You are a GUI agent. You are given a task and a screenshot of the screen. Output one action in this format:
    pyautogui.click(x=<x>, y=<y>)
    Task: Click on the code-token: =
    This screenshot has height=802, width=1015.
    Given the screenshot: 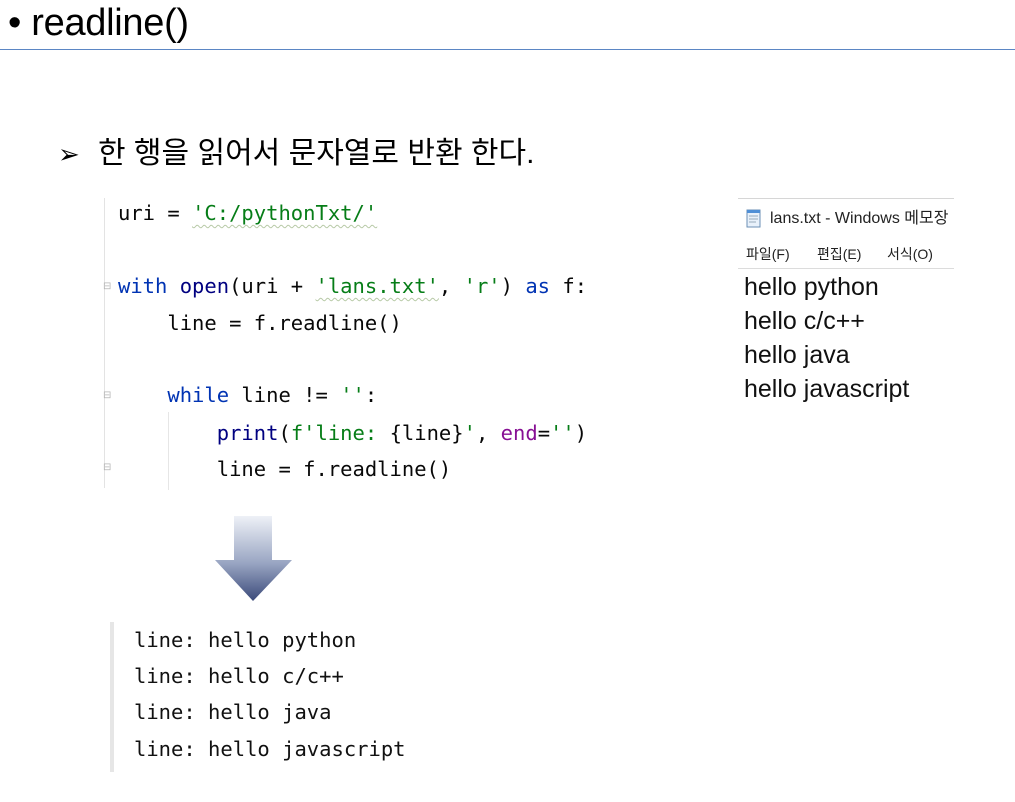 What is the action you would take?
    pyautogui.click(x=544, y=433)
    